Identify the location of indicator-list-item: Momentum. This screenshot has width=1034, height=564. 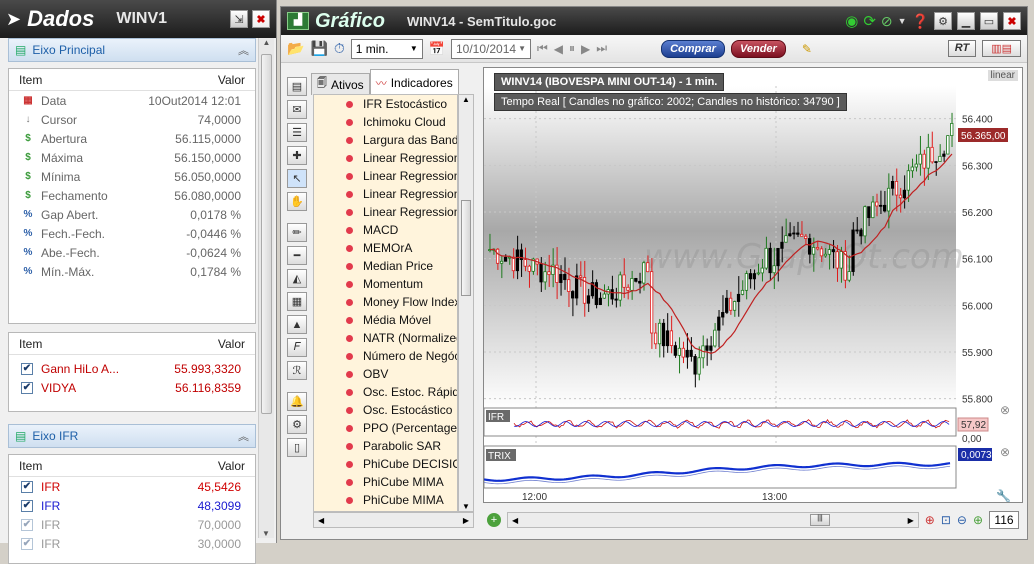
(385, 284).